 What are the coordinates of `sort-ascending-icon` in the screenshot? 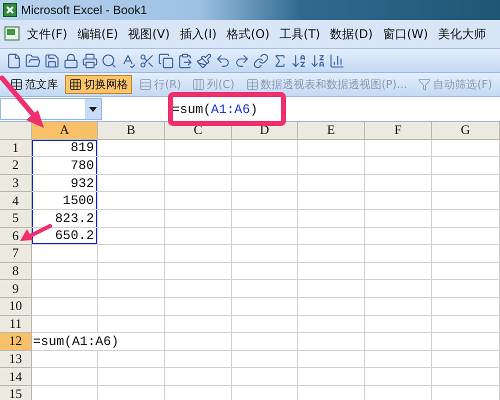 It's located at (299, 60).